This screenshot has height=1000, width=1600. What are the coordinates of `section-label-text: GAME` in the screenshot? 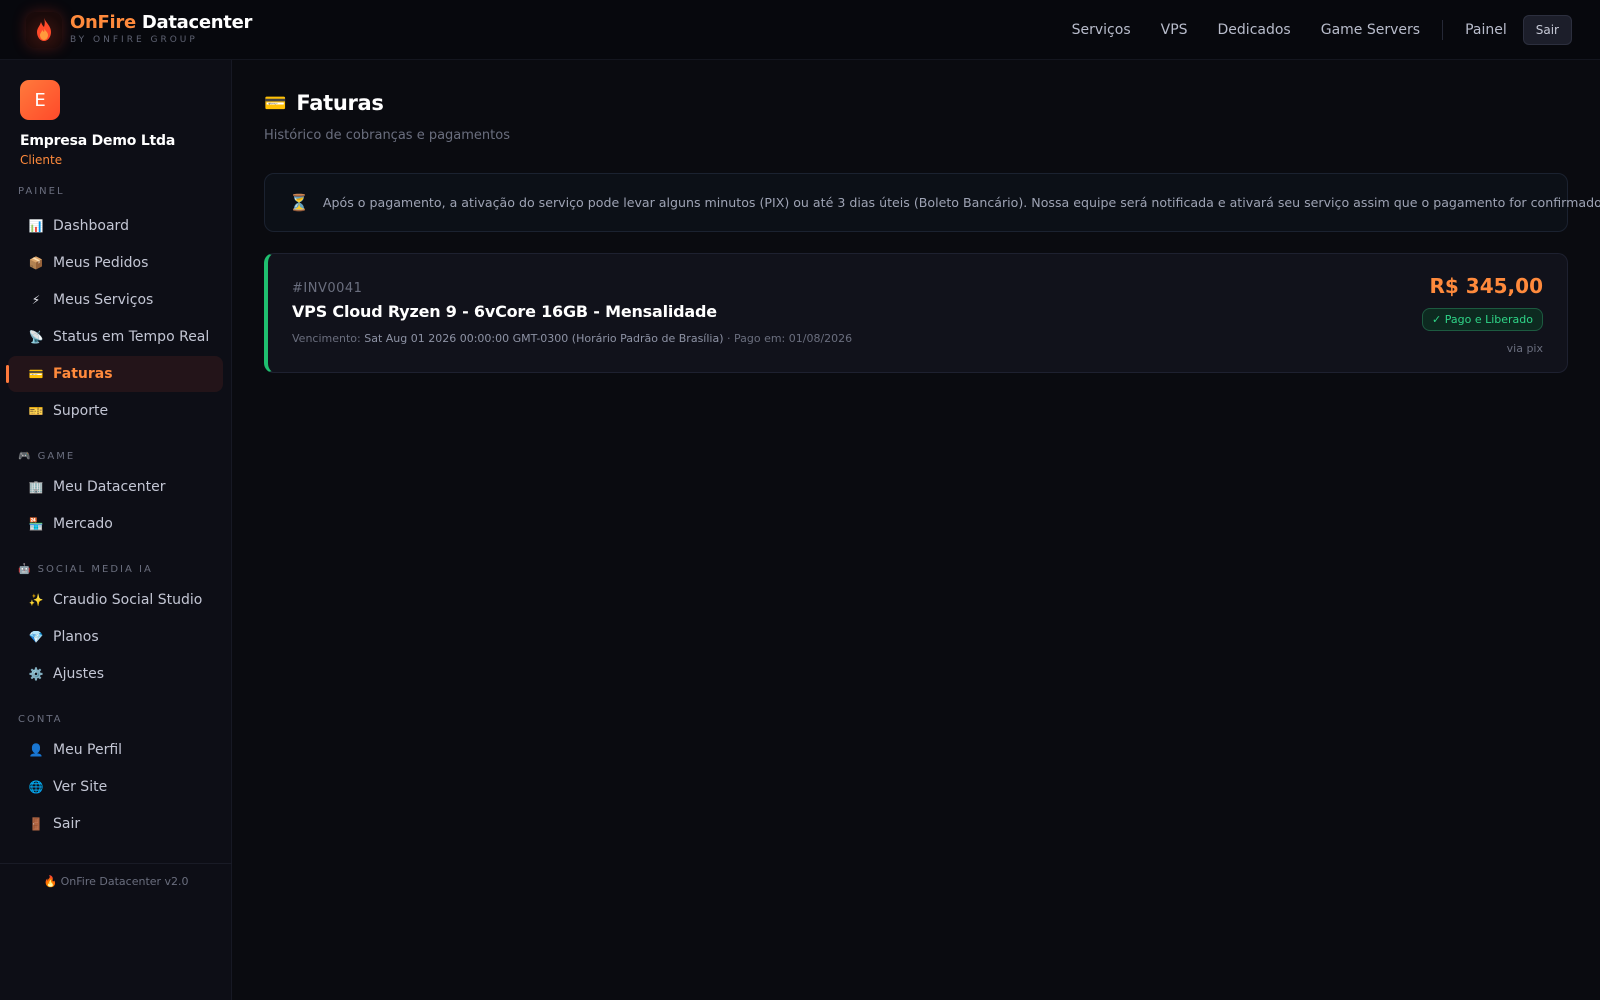 It's located at (56, 456).